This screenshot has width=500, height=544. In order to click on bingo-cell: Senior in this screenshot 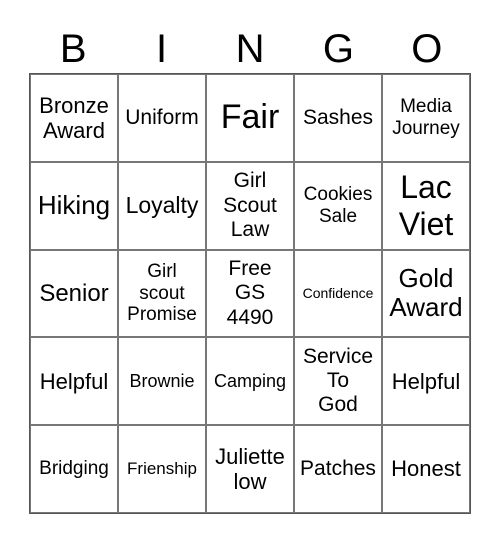, I will do `click(74, 293)`.